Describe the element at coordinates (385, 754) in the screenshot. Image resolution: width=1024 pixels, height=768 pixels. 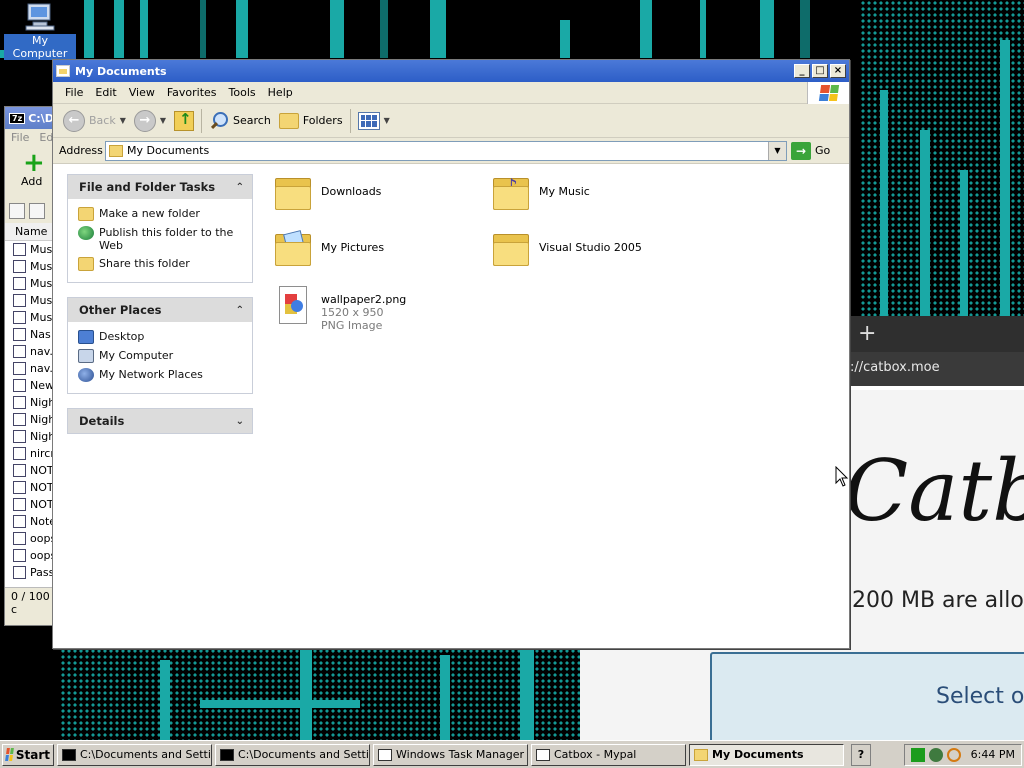
I see `task-manager-icon` at that location.